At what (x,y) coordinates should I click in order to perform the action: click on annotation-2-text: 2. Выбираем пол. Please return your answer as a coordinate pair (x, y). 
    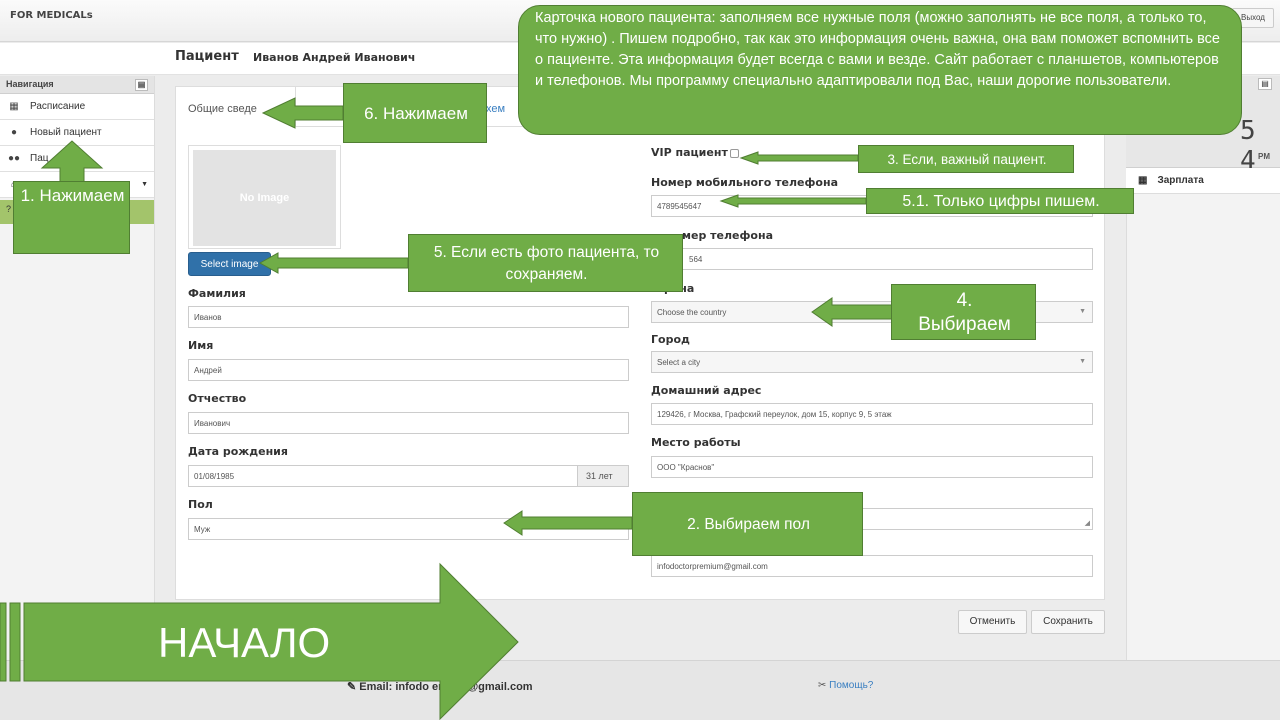
    Looking at the image, I should click on (748, 524).